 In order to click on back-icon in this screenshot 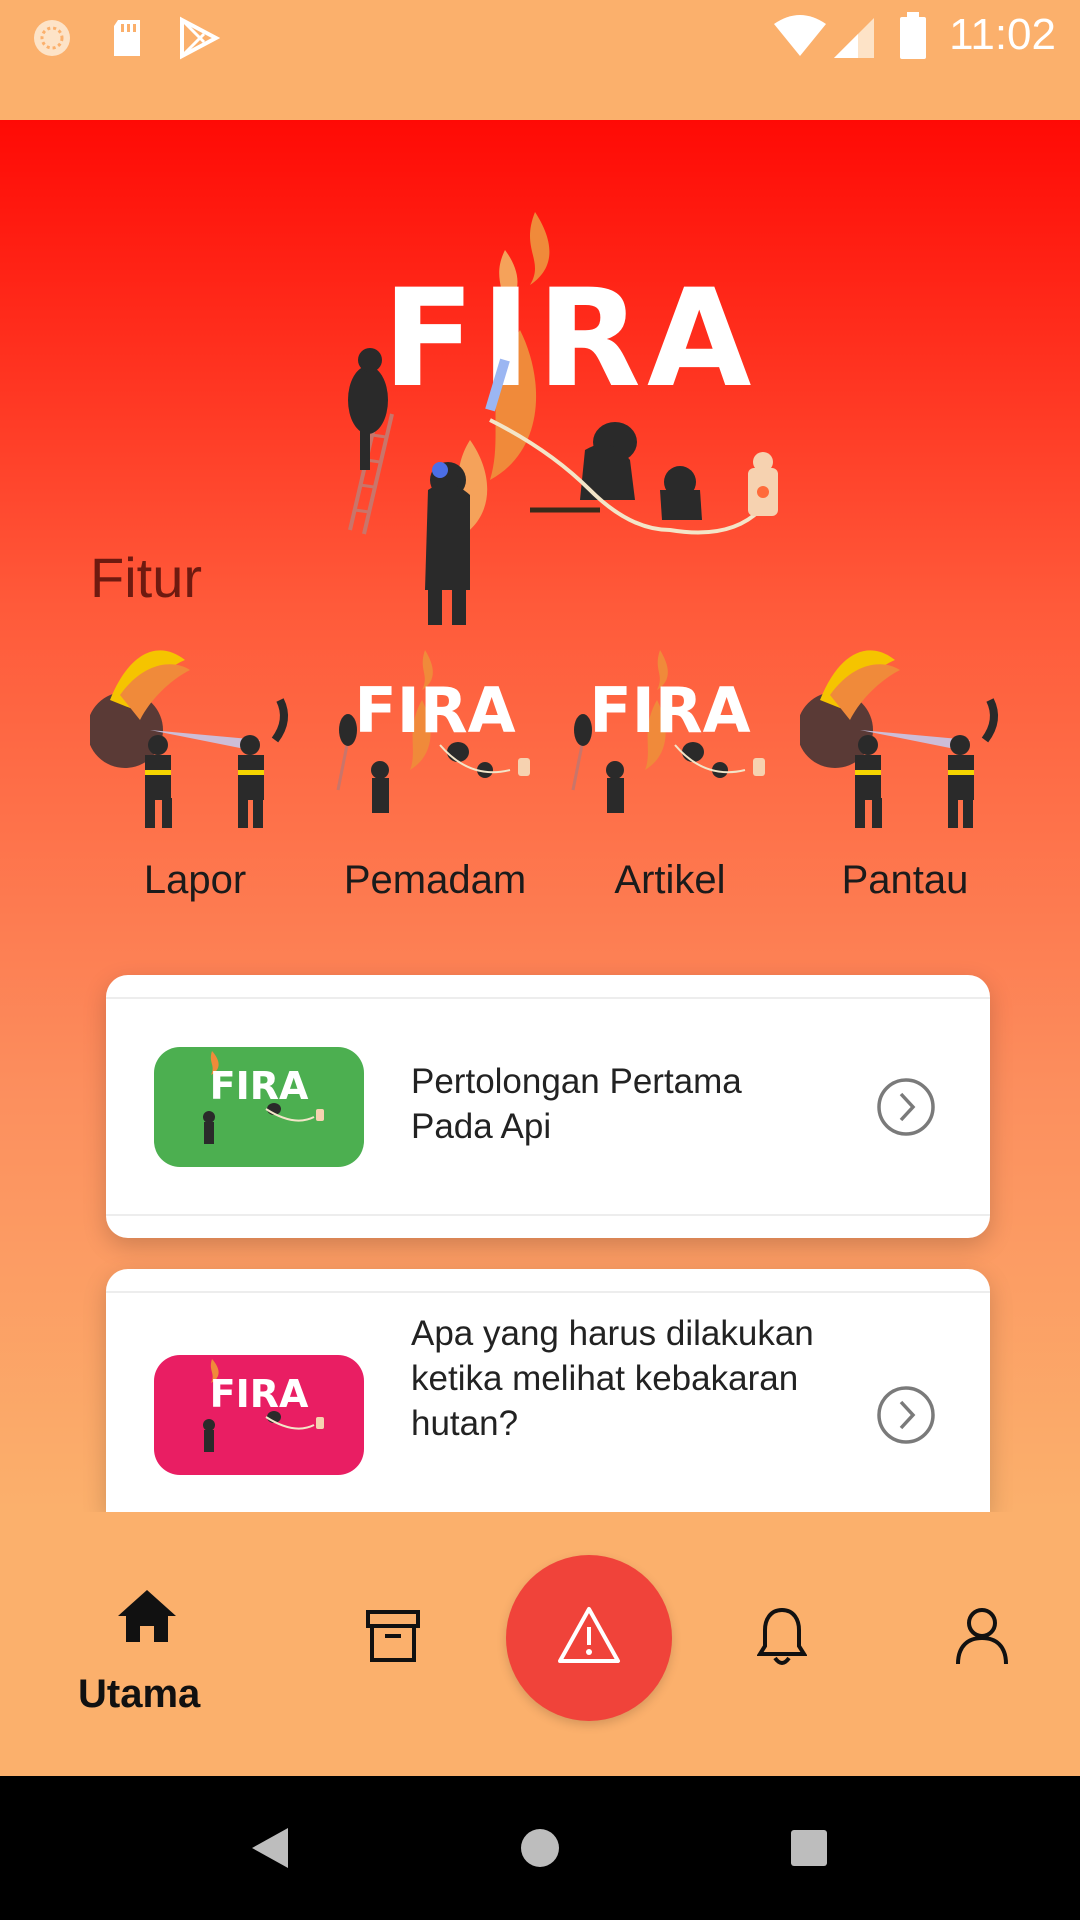, I will do `click(270, 1848)`.